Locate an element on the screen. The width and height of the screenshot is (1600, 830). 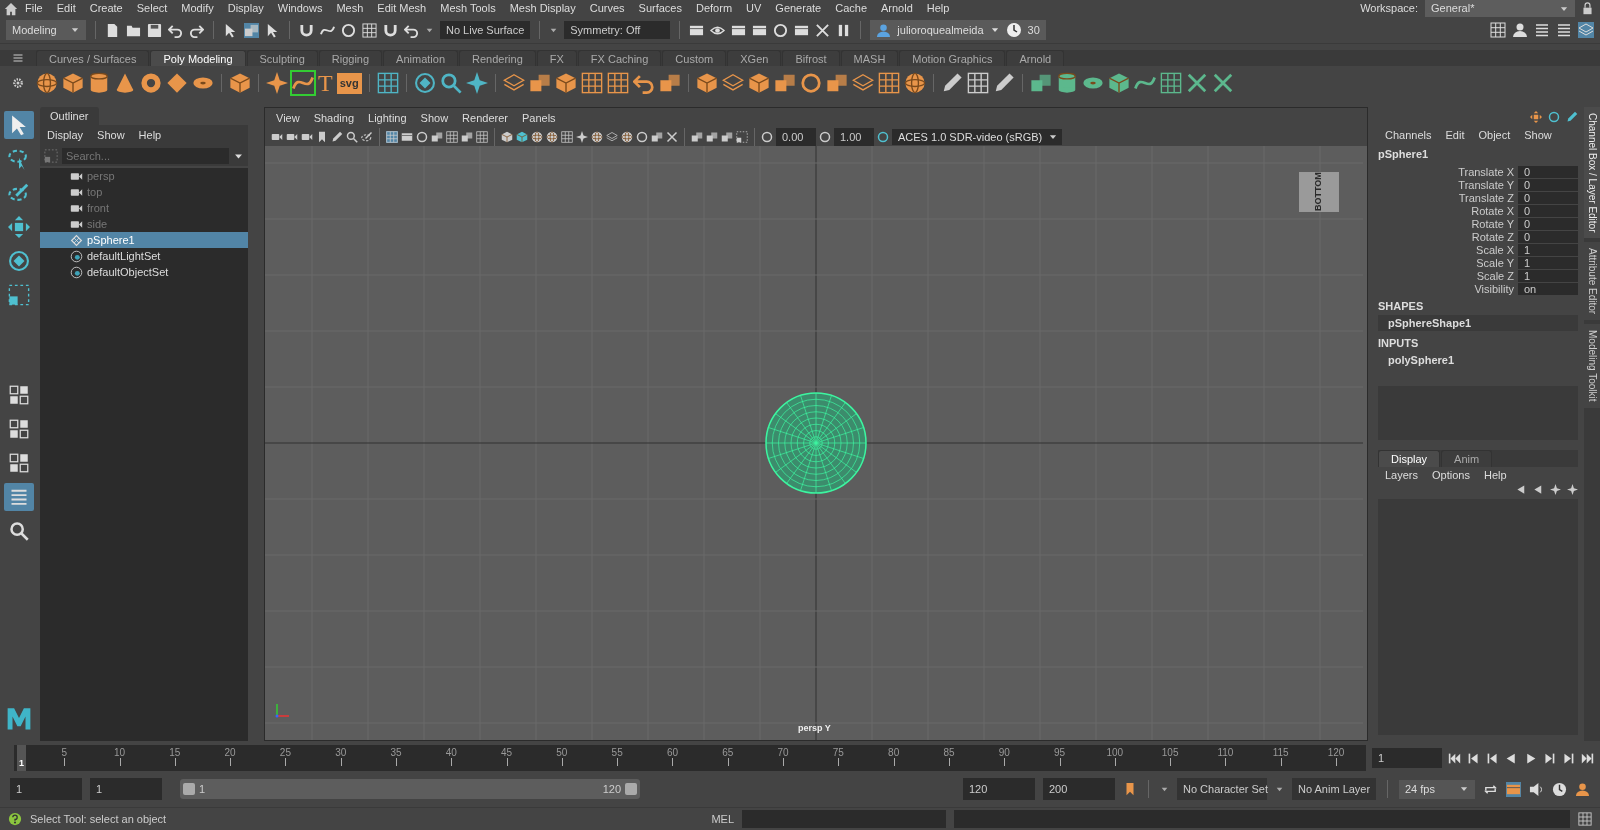
file-icon is located at coordinates (112, 30).